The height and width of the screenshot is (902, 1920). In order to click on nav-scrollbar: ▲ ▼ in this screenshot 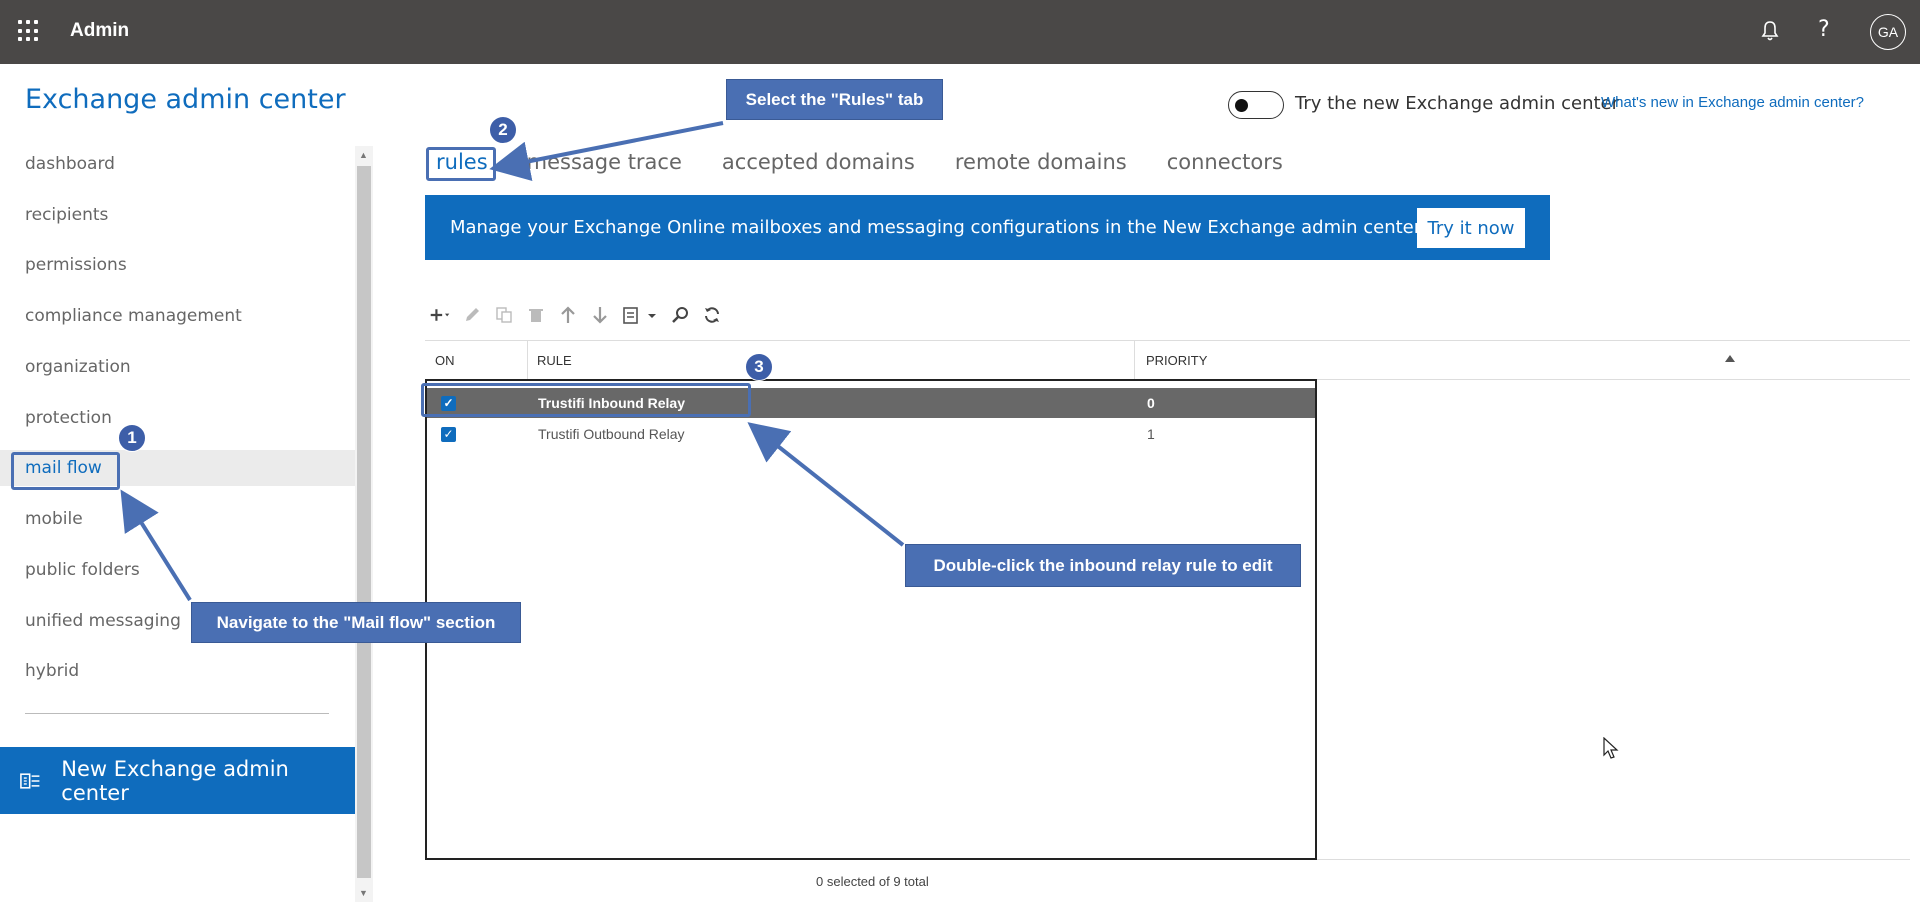, I will do `click(364, 524)`.